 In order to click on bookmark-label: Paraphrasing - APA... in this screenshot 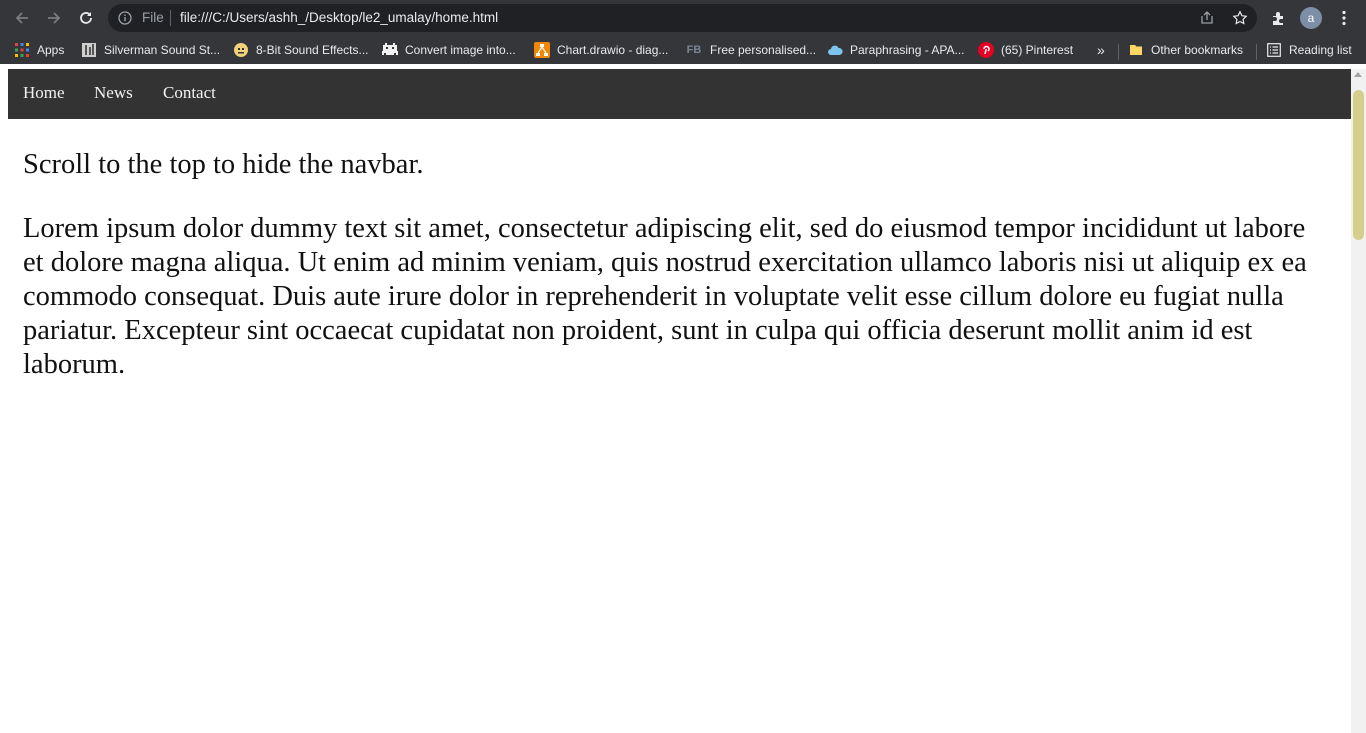, I will do `click(907, 50)`.